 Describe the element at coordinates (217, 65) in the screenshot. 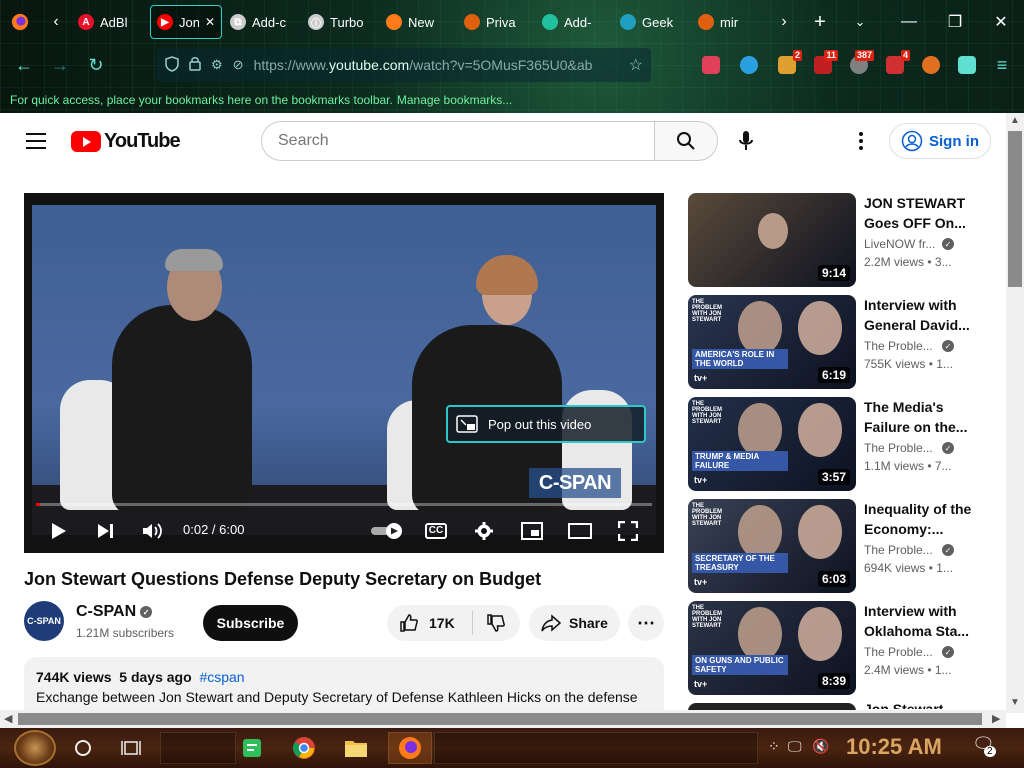

I see `permissions-icon: ⚙` at that location.